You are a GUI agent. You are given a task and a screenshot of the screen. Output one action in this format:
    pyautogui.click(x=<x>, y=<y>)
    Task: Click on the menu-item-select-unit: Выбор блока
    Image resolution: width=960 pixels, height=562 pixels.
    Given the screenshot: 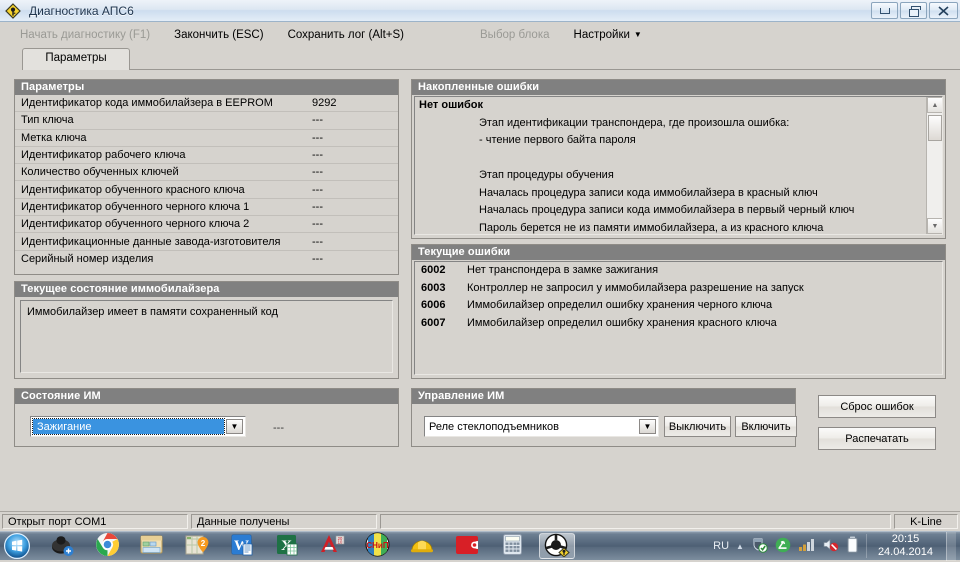 What is the action you would take?
    pyautogui.click(x=515, y=35)
    